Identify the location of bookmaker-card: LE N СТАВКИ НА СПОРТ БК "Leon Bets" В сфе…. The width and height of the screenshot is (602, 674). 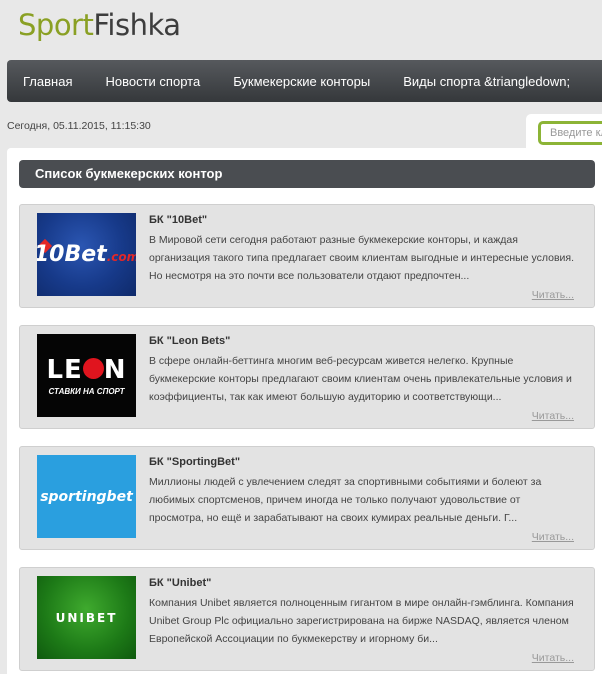
(307, 377).